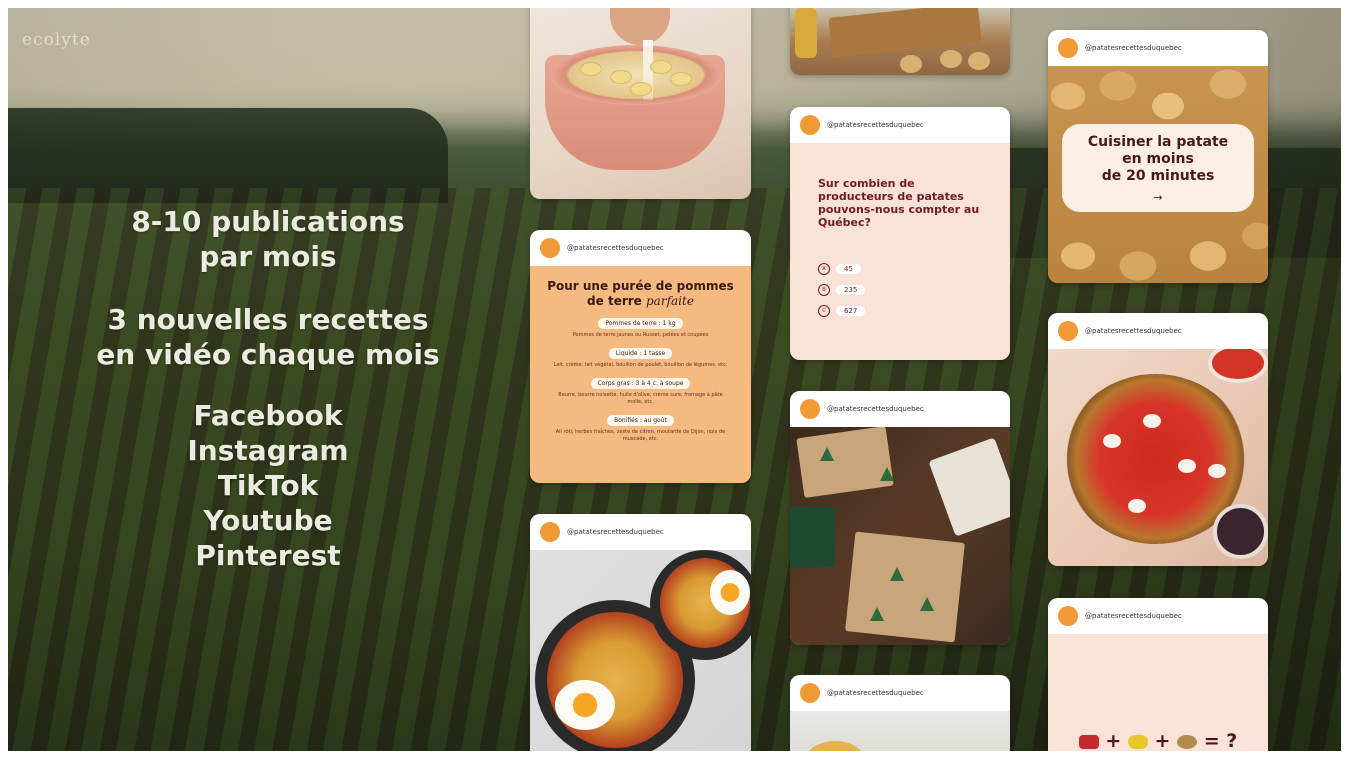  I want to click on post-skillet-photo: @patatesrecettesduquebec, so click(640, 632).